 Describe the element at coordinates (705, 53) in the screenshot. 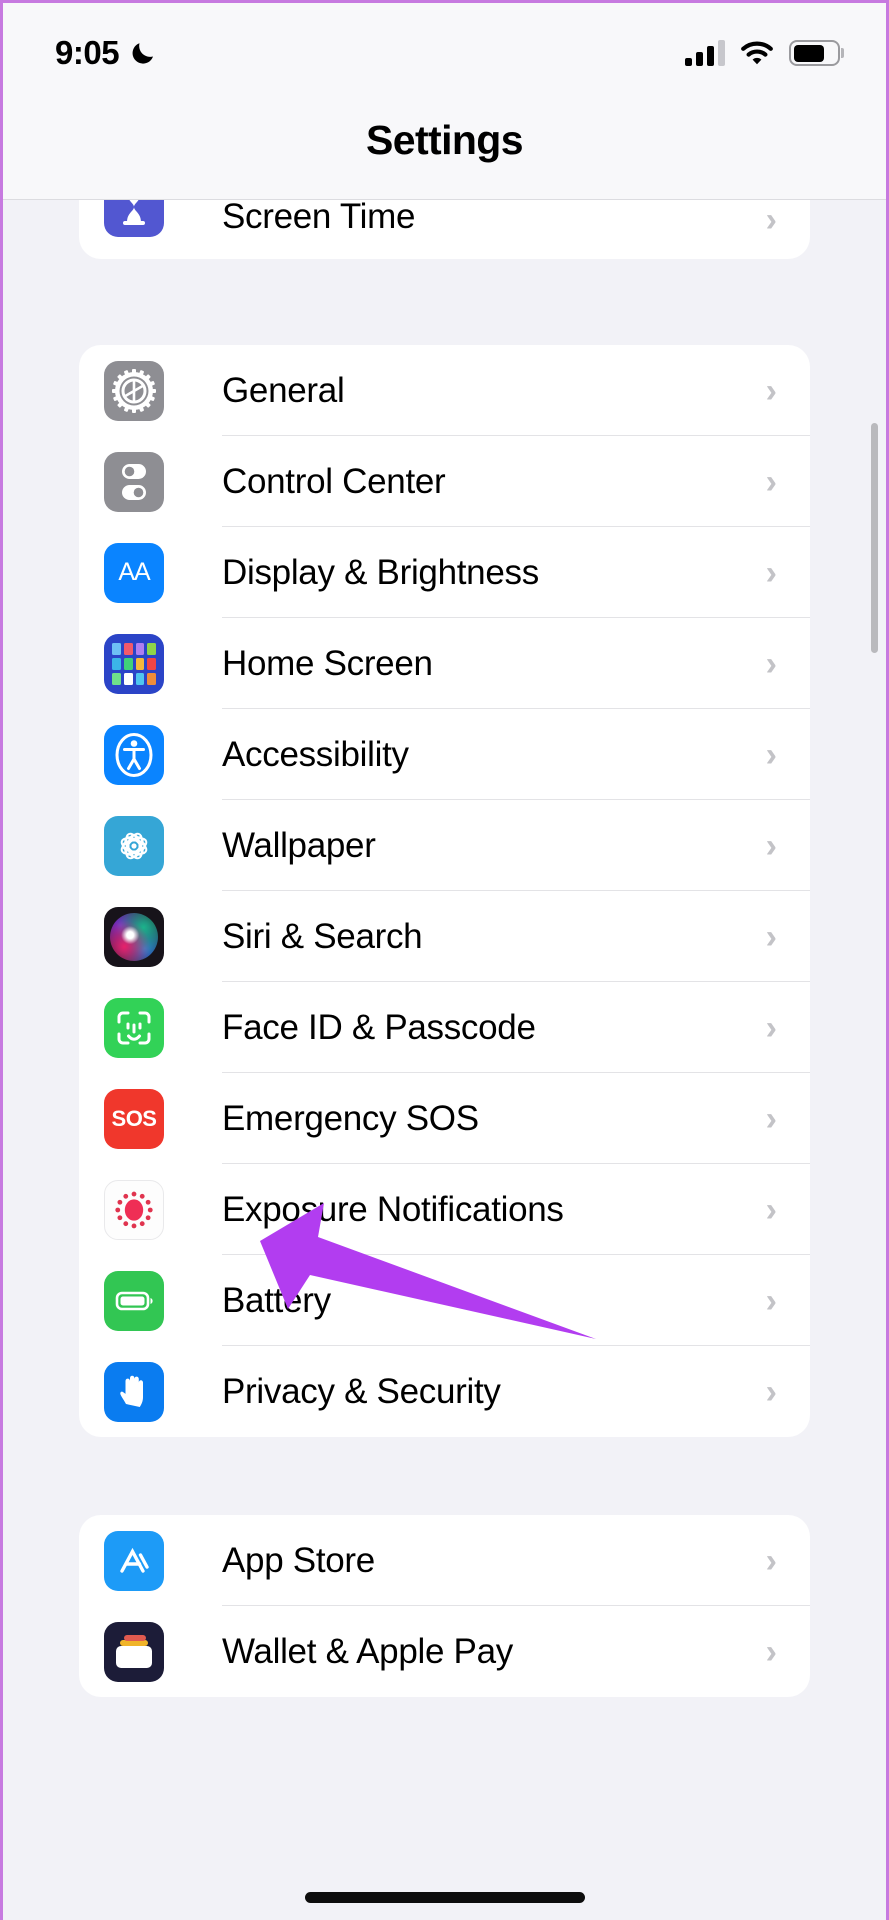

I see `cellular-signal-icon` at that location.